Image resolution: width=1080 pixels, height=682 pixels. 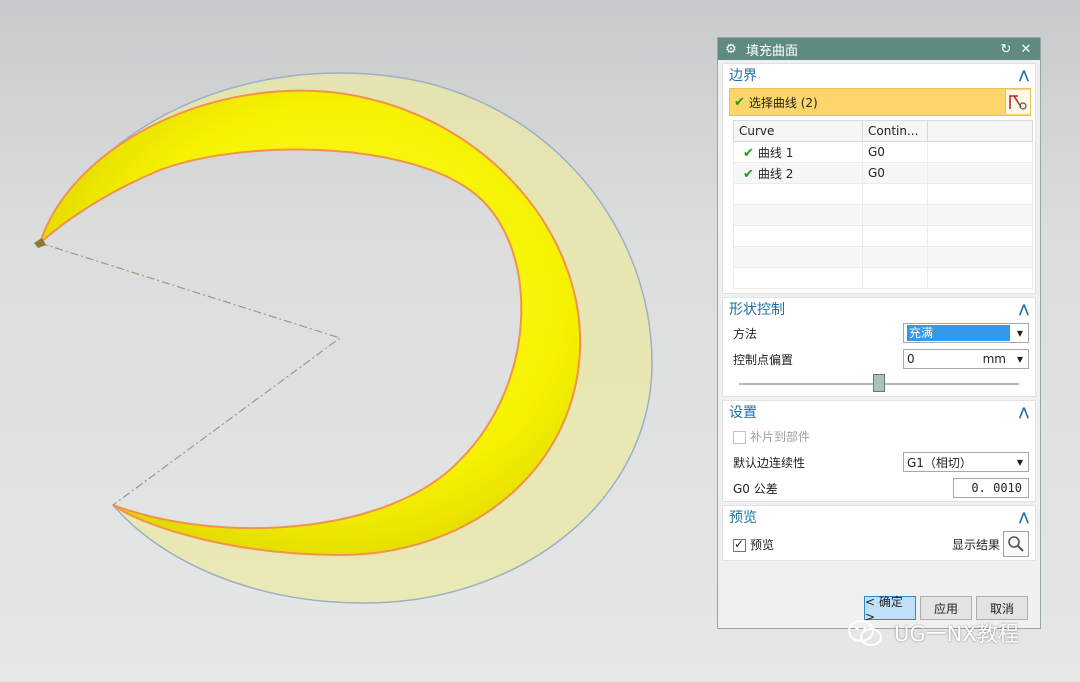 I want to click on settings-section: 设置 ⋀ 补片到部件 默认边连续性 G1（相切） ▼ G0 公差 0. 0010, so click(x=879, y=451).